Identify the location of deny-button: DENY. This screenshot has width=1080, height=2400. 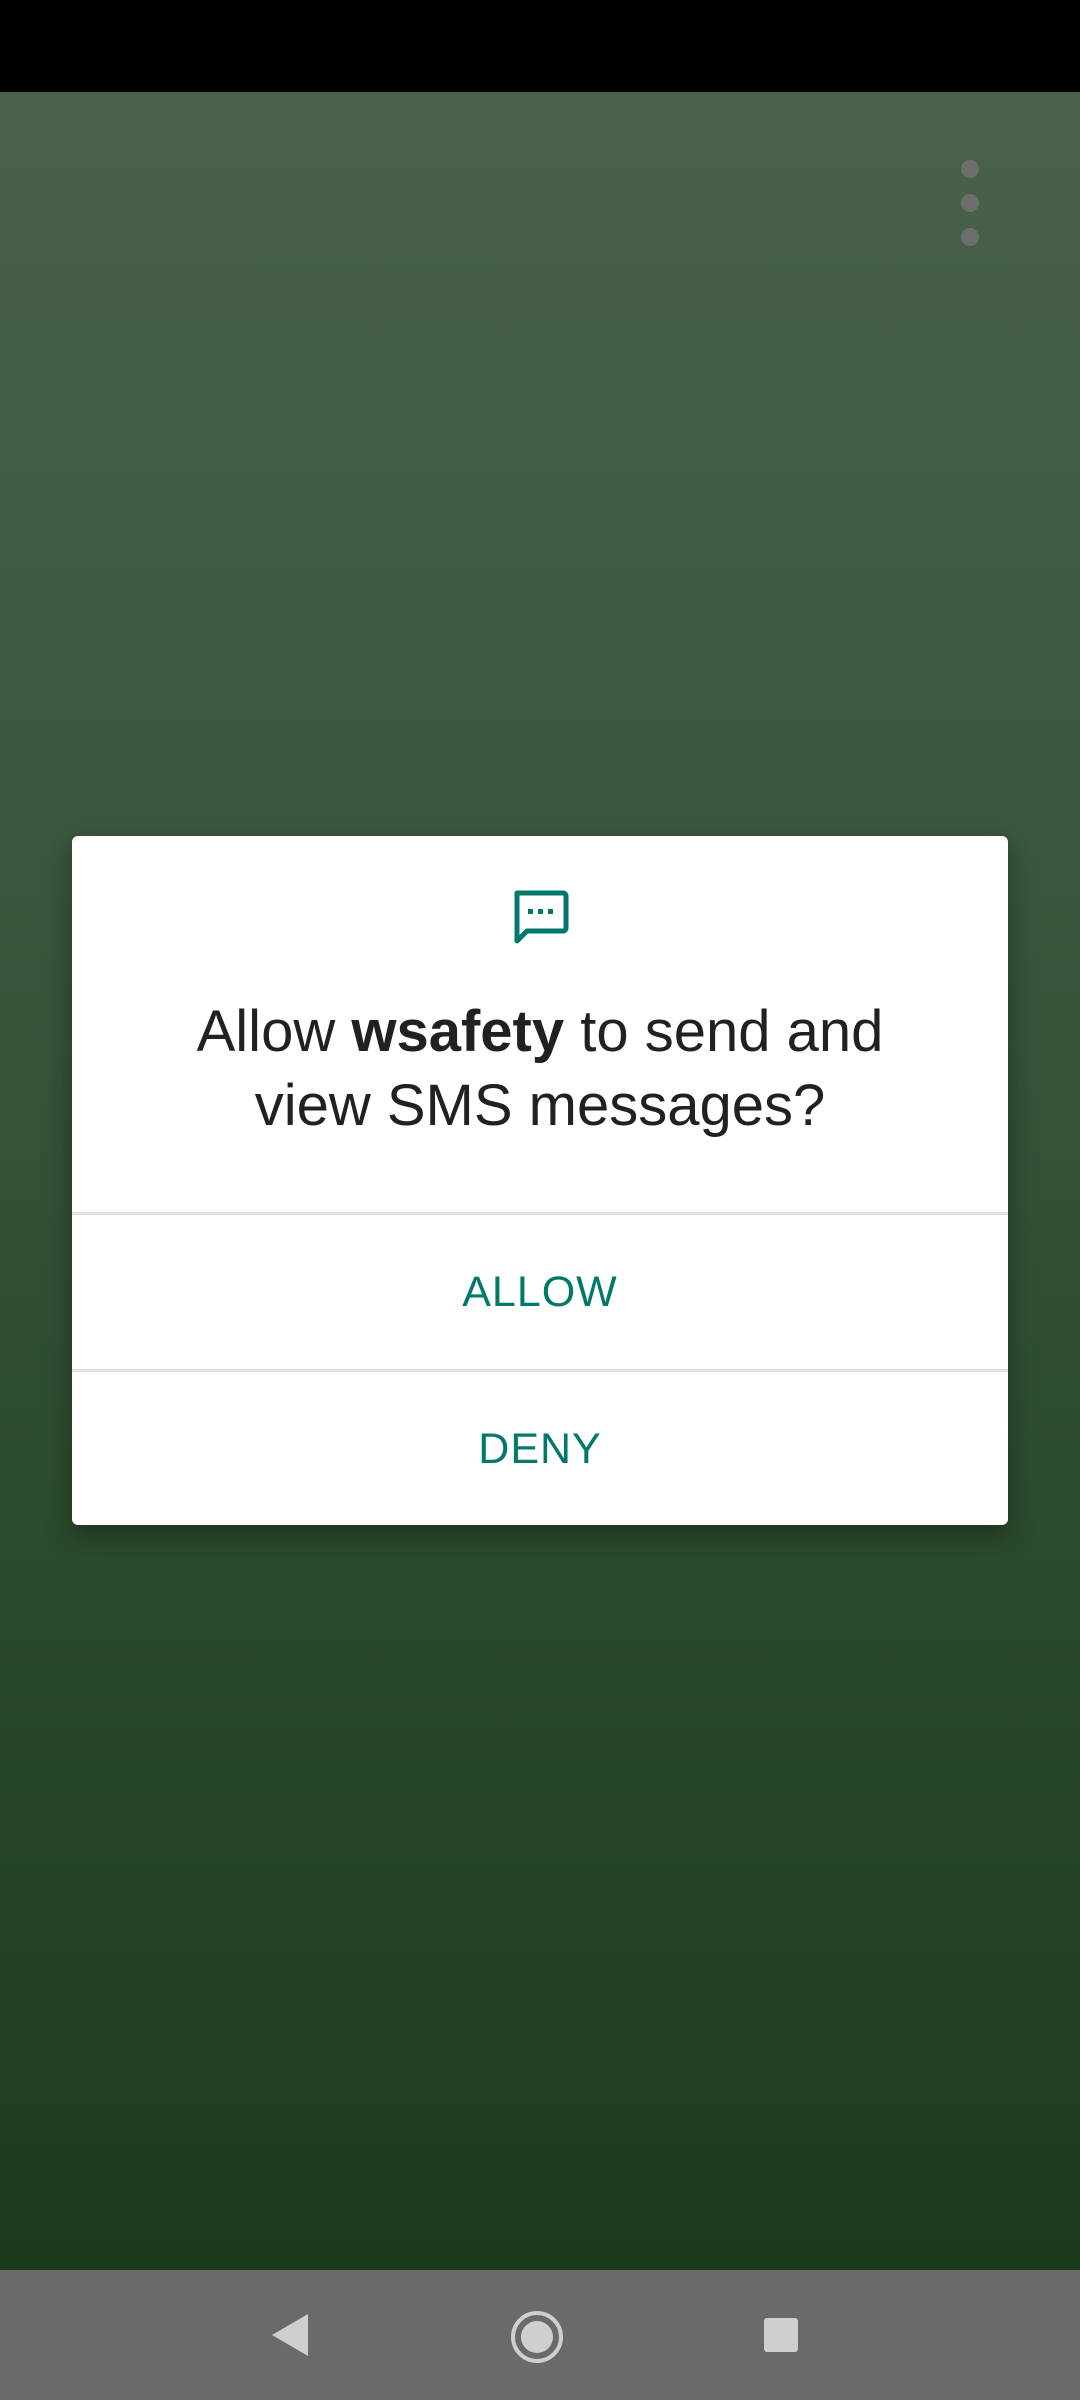
(540, 1448).